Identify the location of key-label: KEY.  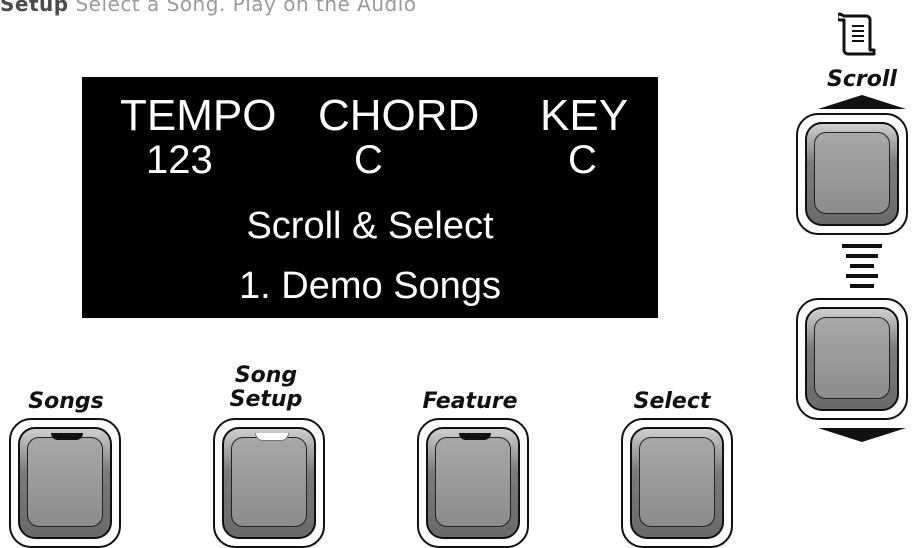
(584, 115).